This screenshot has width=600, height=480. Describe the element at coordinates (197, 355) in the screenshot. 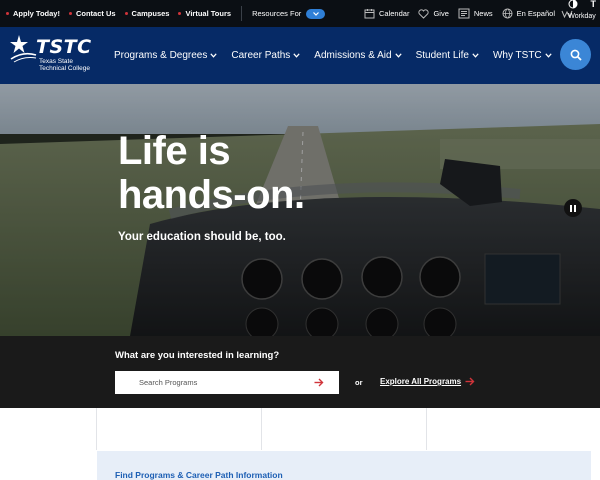

I see `search-question: What are you interested in learning?` at that location.